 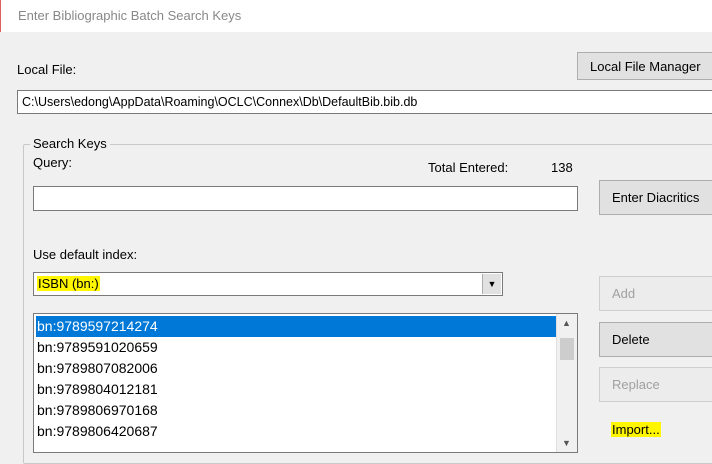 What do you see at coordinates (305, 198) in the screenshot?
I see `query-input` at bounding box center [305, 198].